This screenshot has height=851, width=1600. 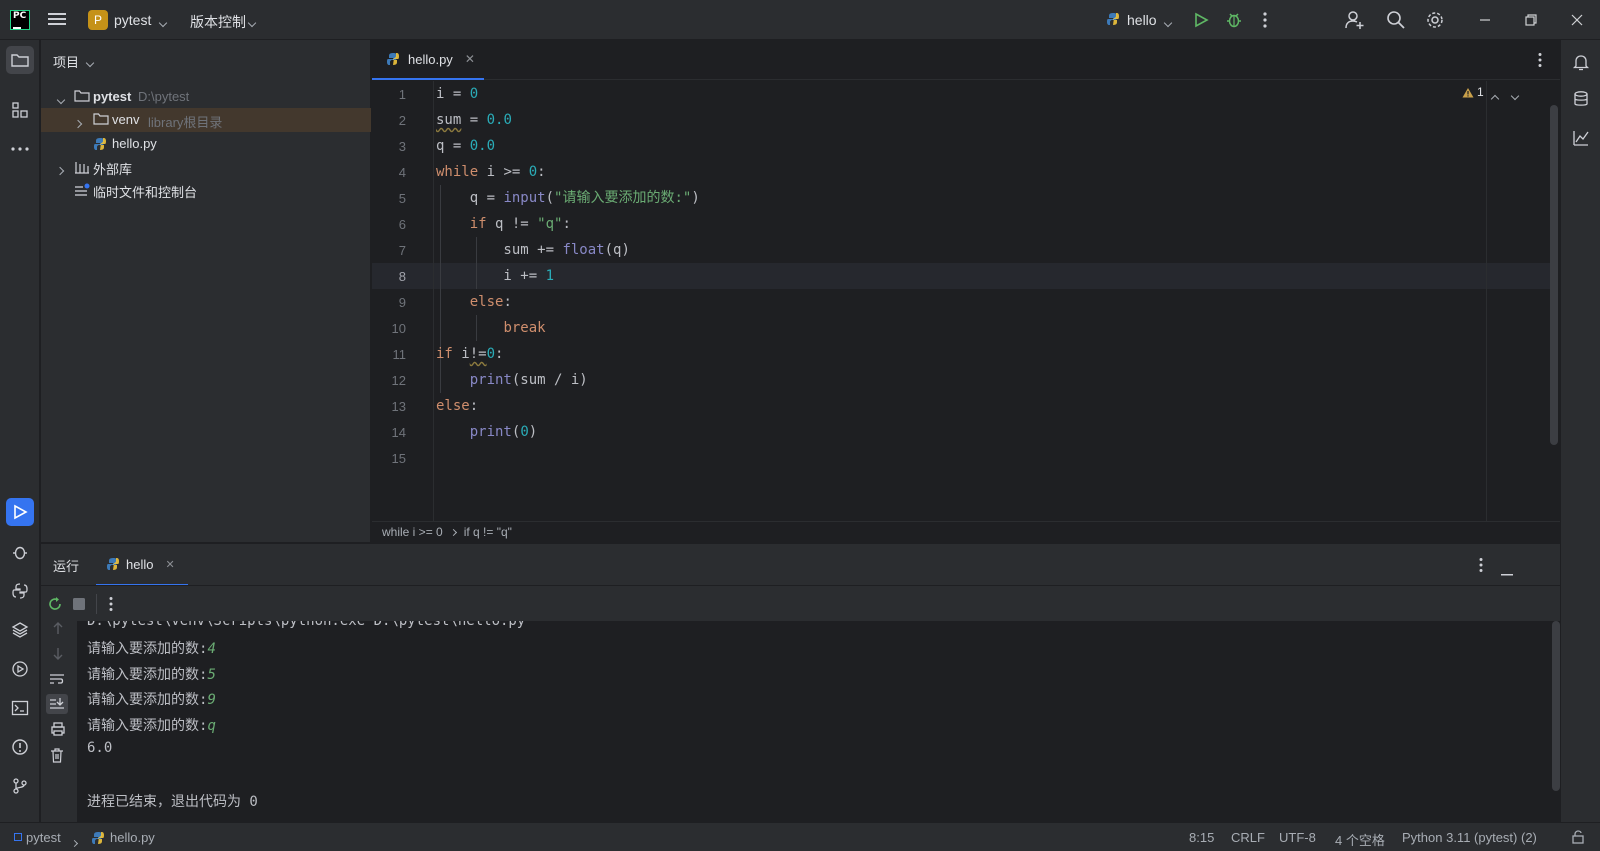 What do you see at coordinates (1495, 97) in the screenshot?
I see `previous-highlight-icon` at bounding box center [1495, 97].